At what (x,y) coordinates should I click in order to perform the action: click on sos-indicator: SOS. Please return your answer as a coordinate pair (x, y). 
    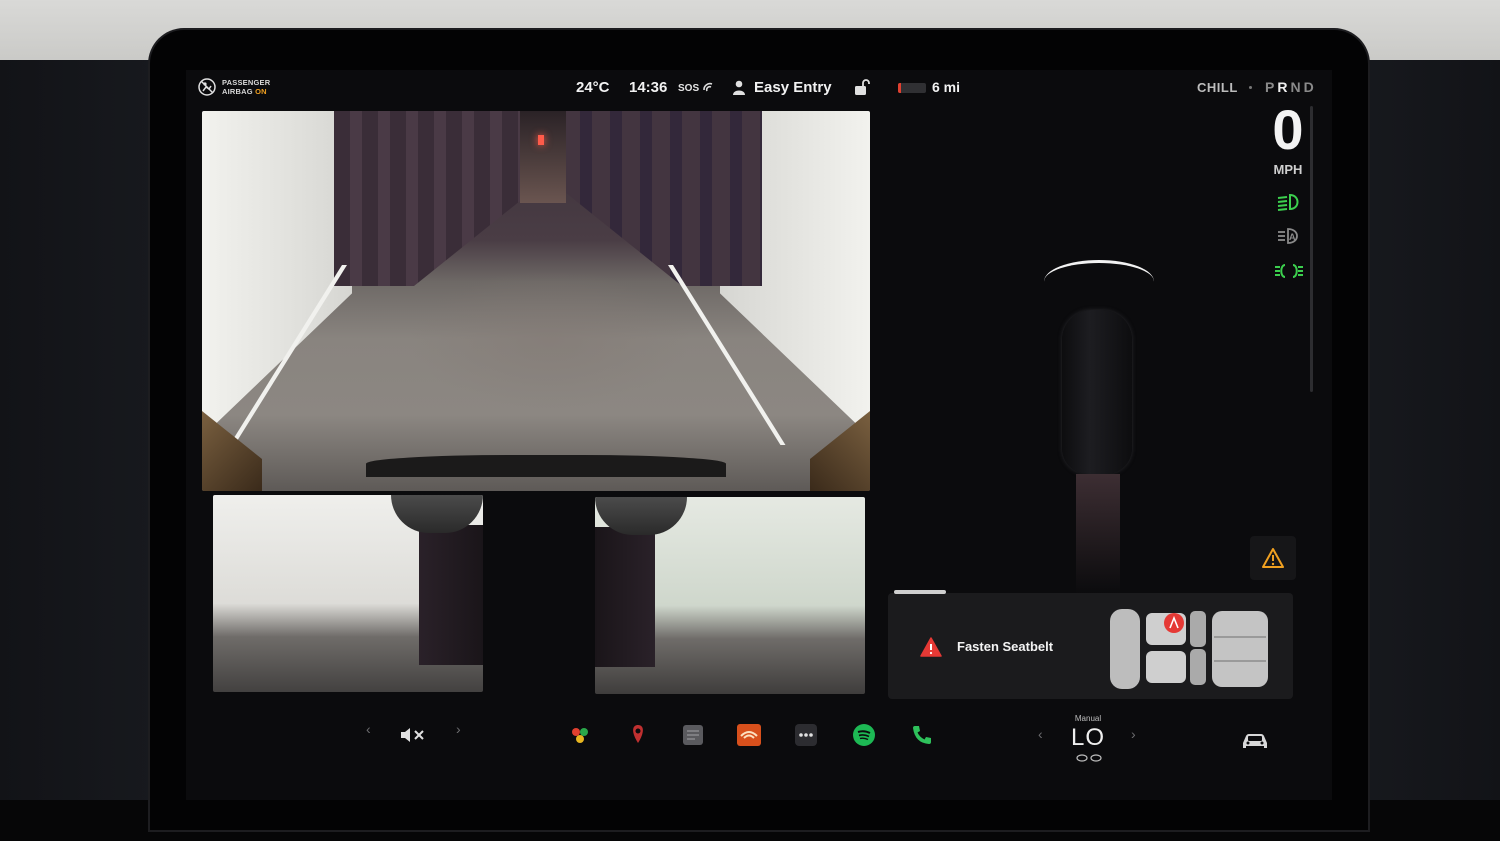
    Looking at the image, I should click on (696, 88).